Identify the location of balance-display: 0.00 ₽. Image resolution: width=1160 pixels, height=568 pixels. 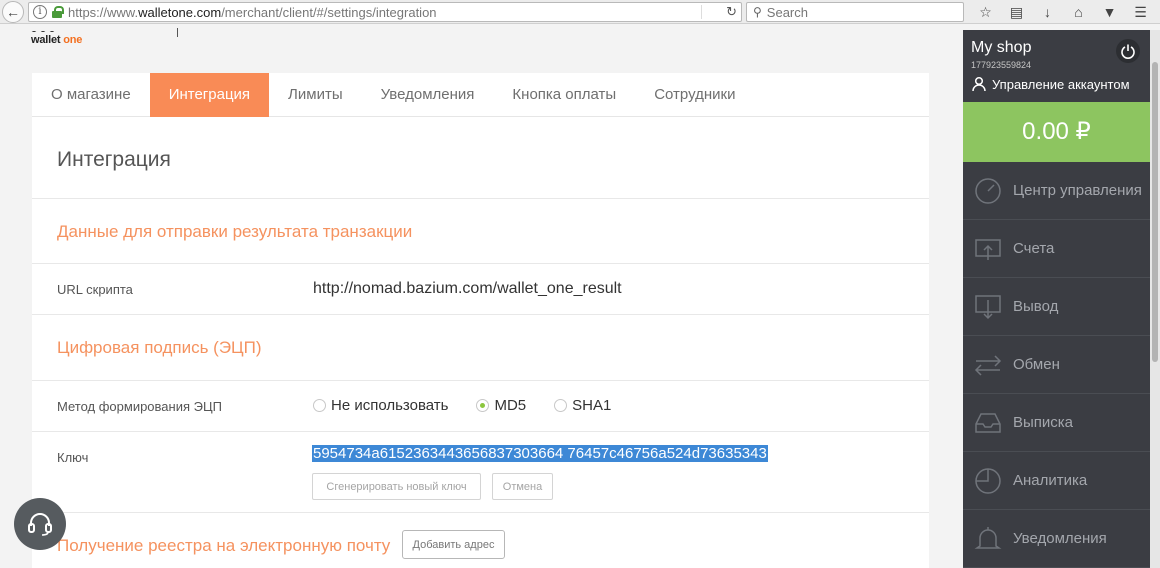
(1056, 132).